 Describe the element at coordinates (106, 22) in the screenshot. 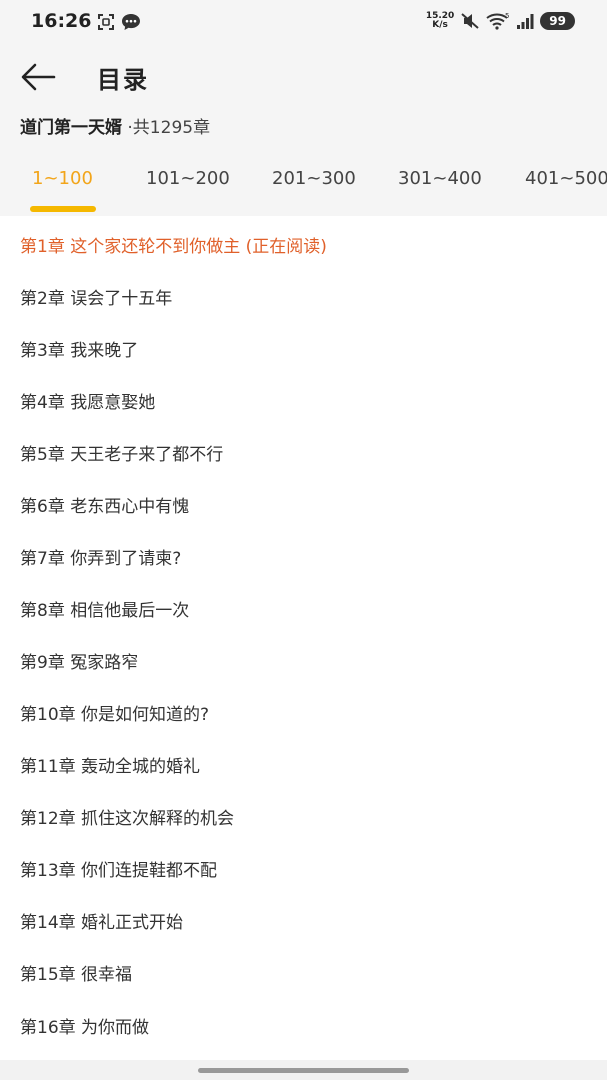

I see `screenshot-icon` at that location.